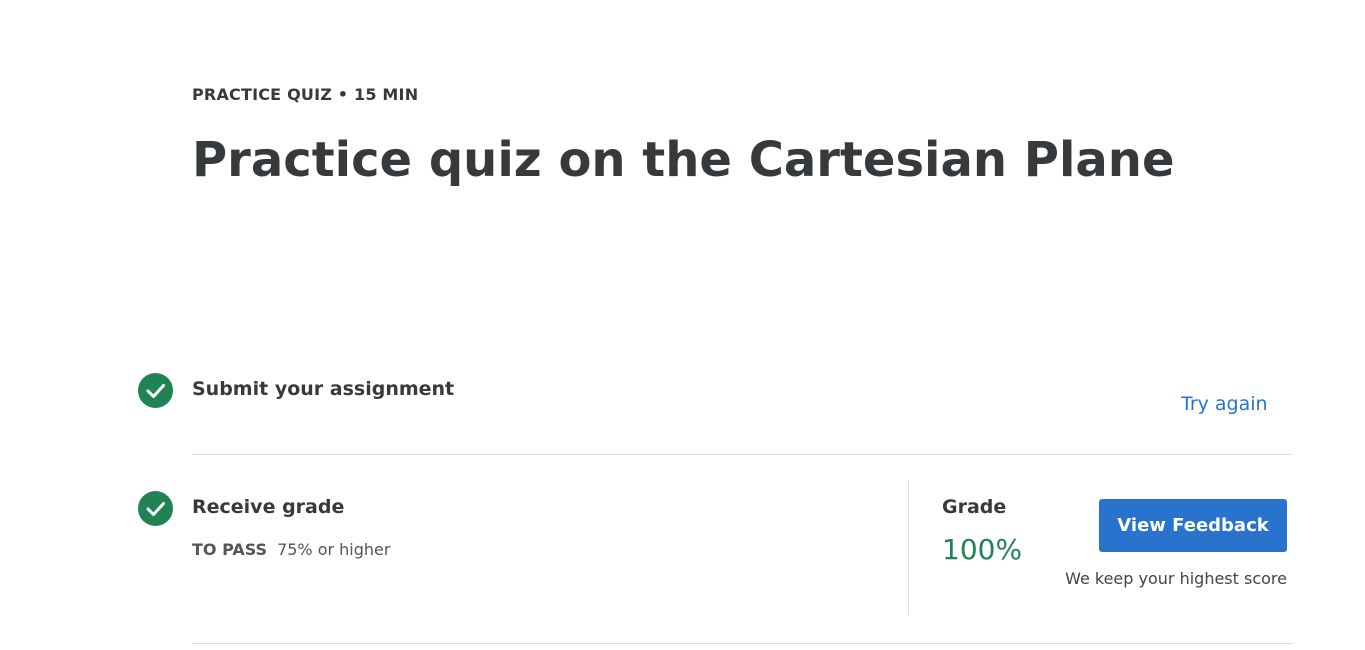 The height and width of the screenshot is (650, 1365). What do you see at coordinates (268, 507) in the screenshot?
I see `receive-grade-title: Receive grade` at bounding box center [268, 507].